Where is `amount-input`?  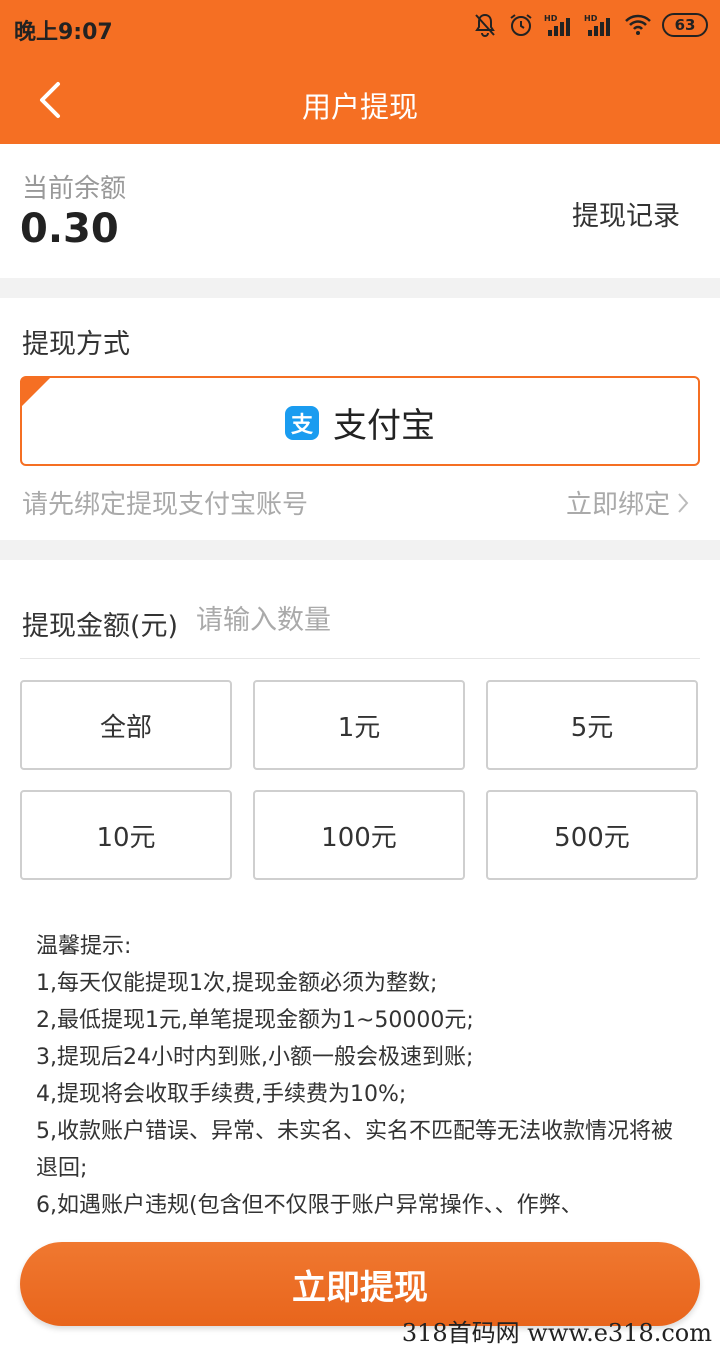
amount-input is located at coordinates (436, 620).